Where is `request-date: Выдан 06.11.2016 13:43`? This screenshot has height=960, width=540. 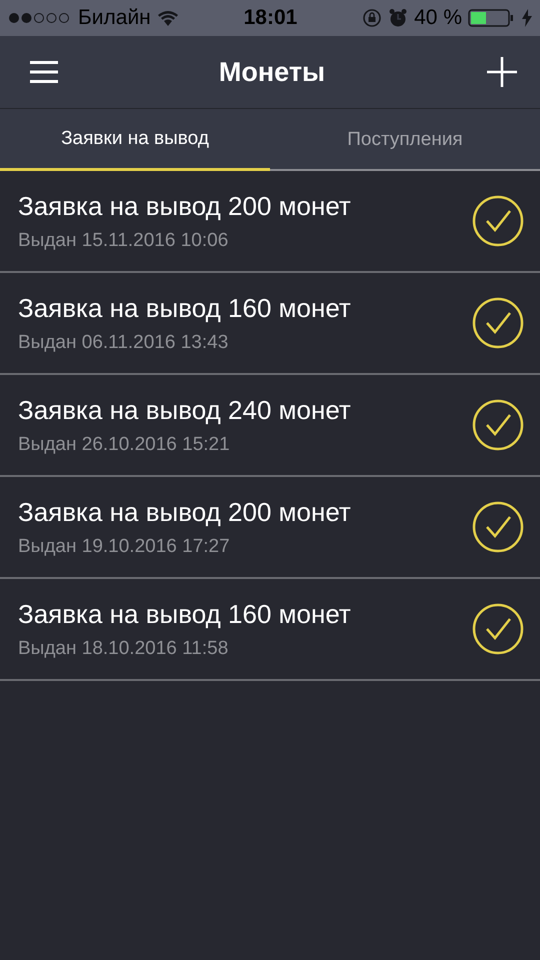
request-date: Выдан 06.11.2016 13:43 is located at coordinates (124, 343).